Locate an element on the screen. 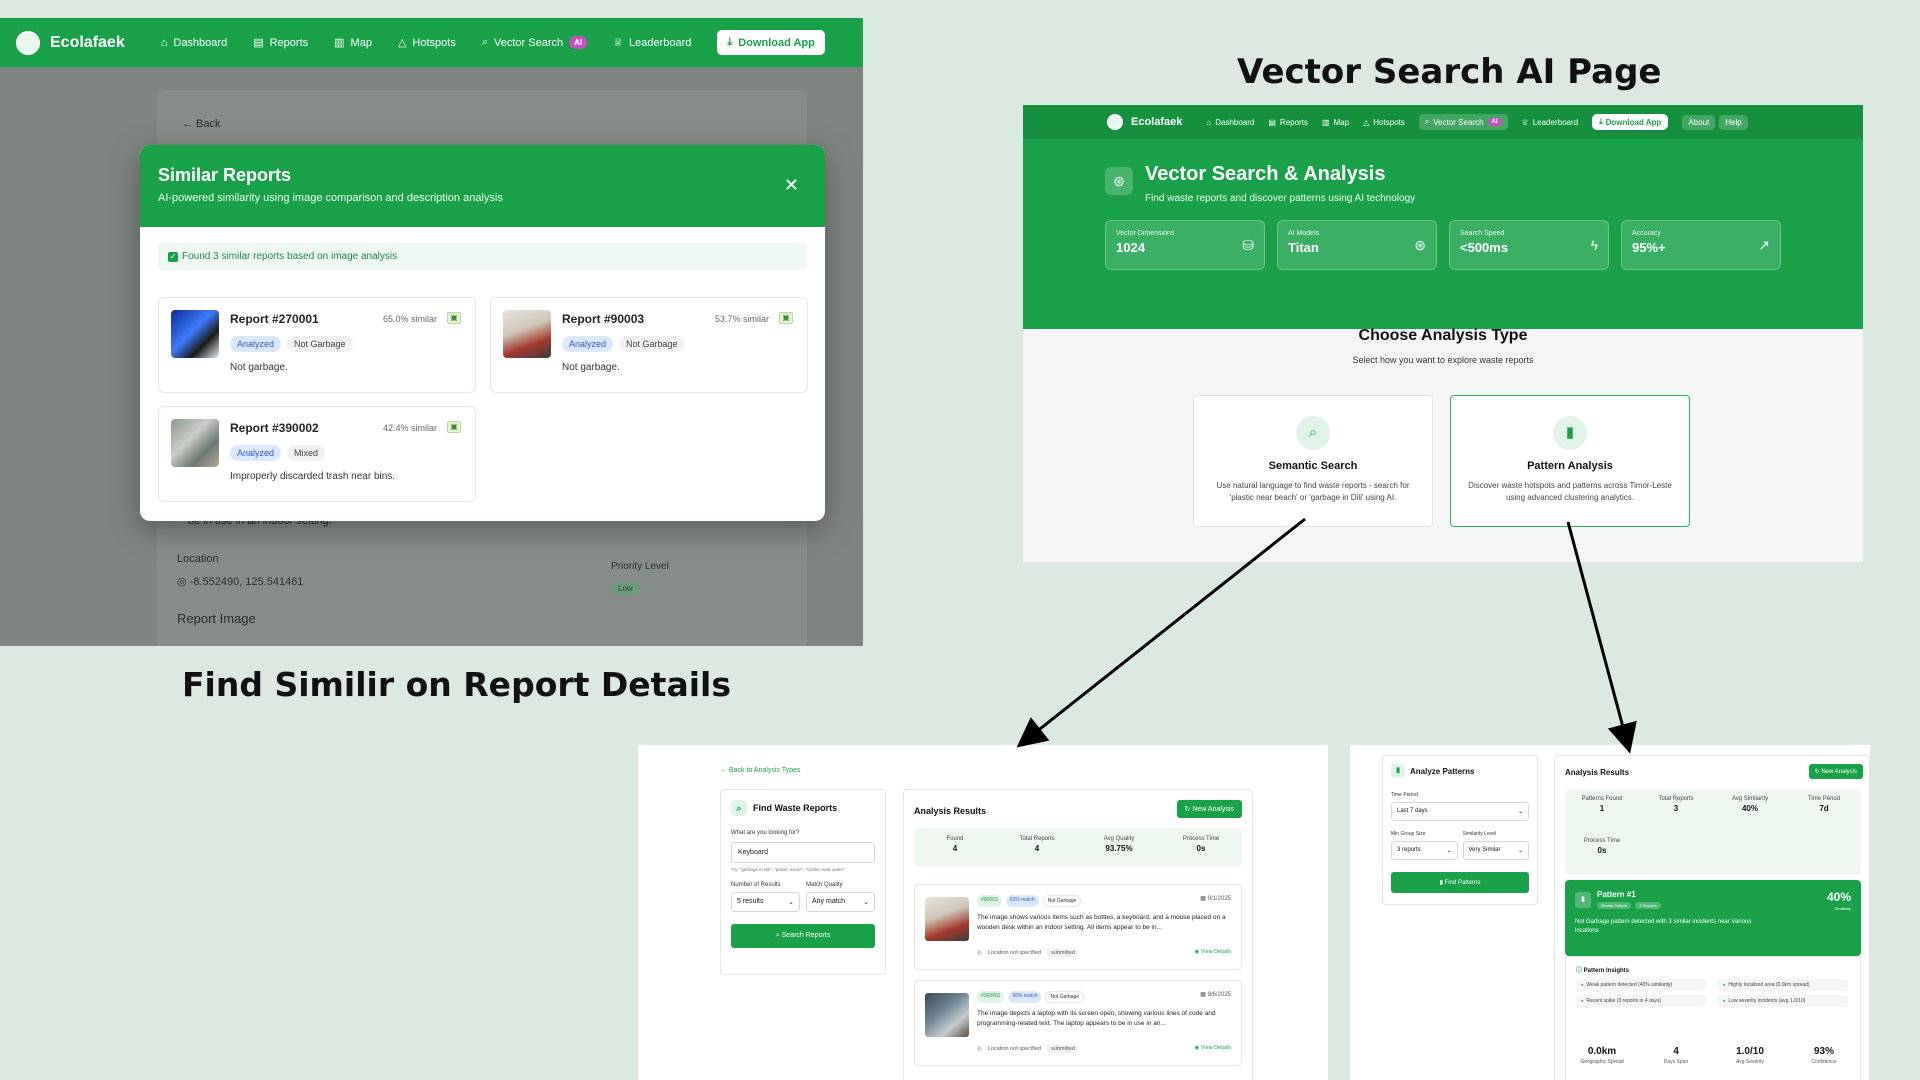  pattern-chip: Similar Pattern is located at coordinates (1614, 905).